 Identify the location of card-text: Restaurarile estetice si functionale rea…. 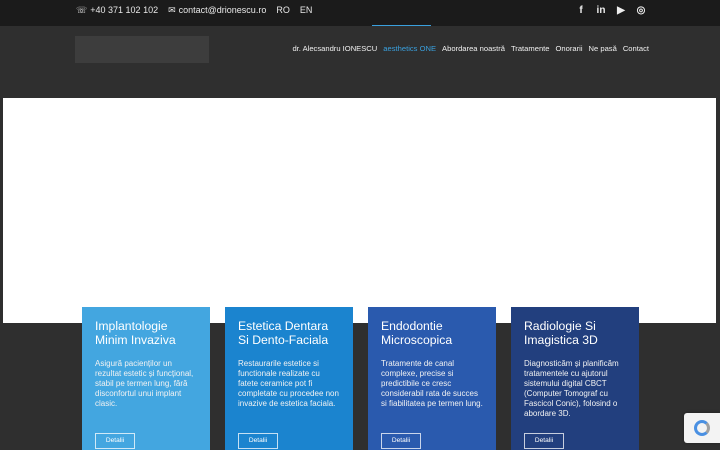
(288, 383).